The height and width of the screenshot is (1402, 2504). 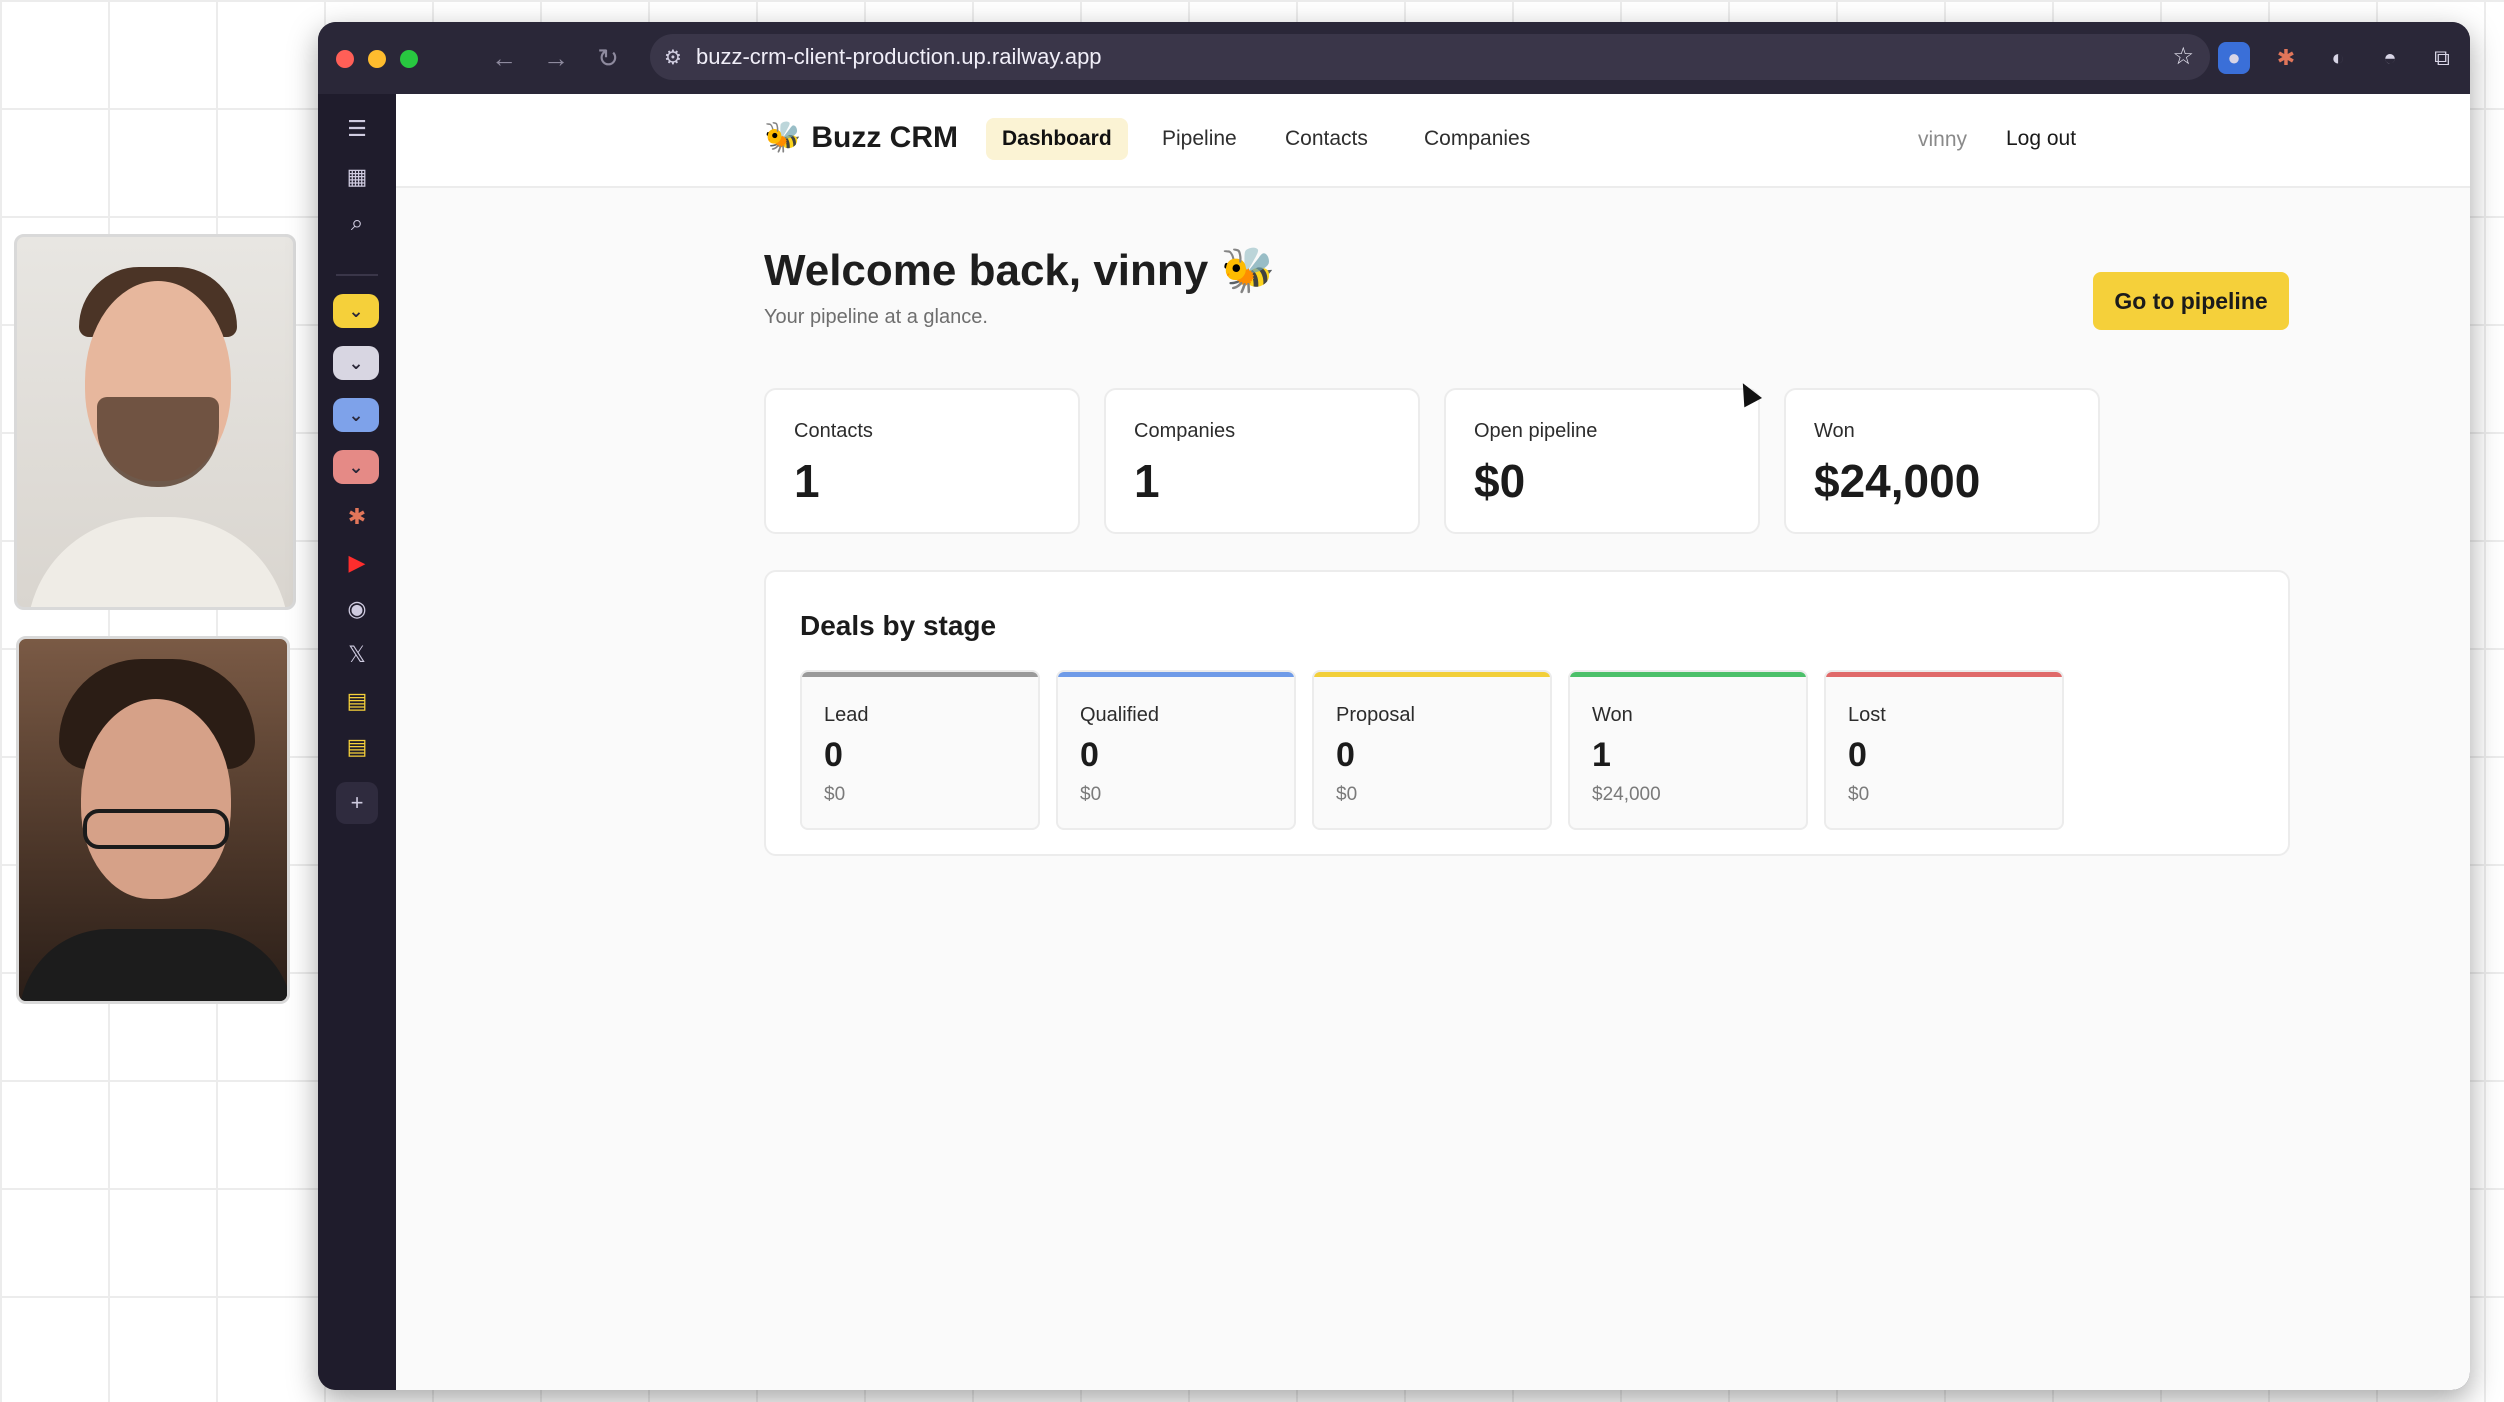 What do you see at coordinates (2286, 58) in the screenshot?
I see `extension-sparkle-icon: ✱` at bounding box center [2286, 58].